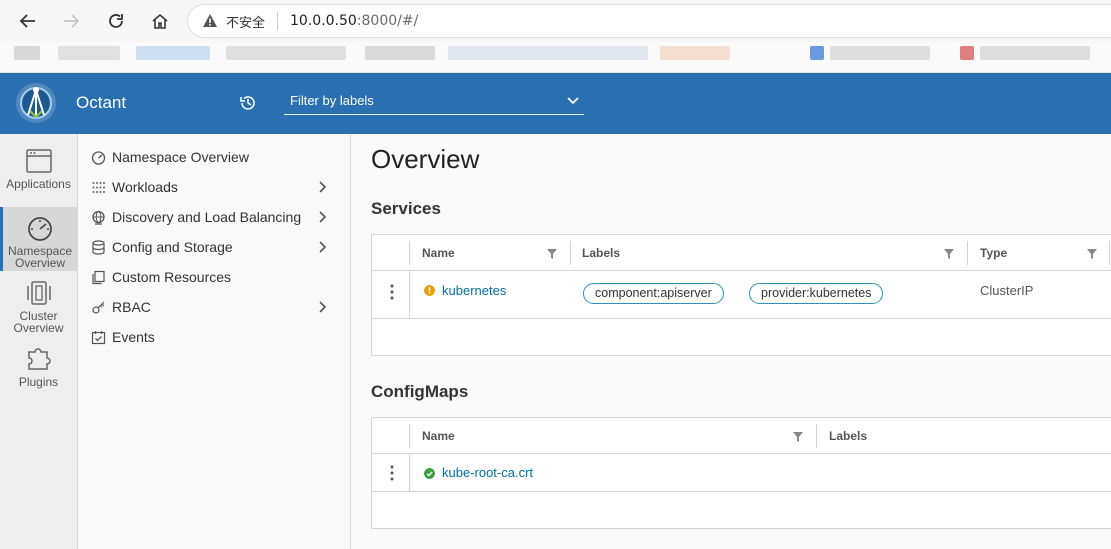 This screenshot has width=1111, height=549. Describe the element at coordinates (38, 184) in the screenshot. I see `rail-item-label: Applications` at that location.